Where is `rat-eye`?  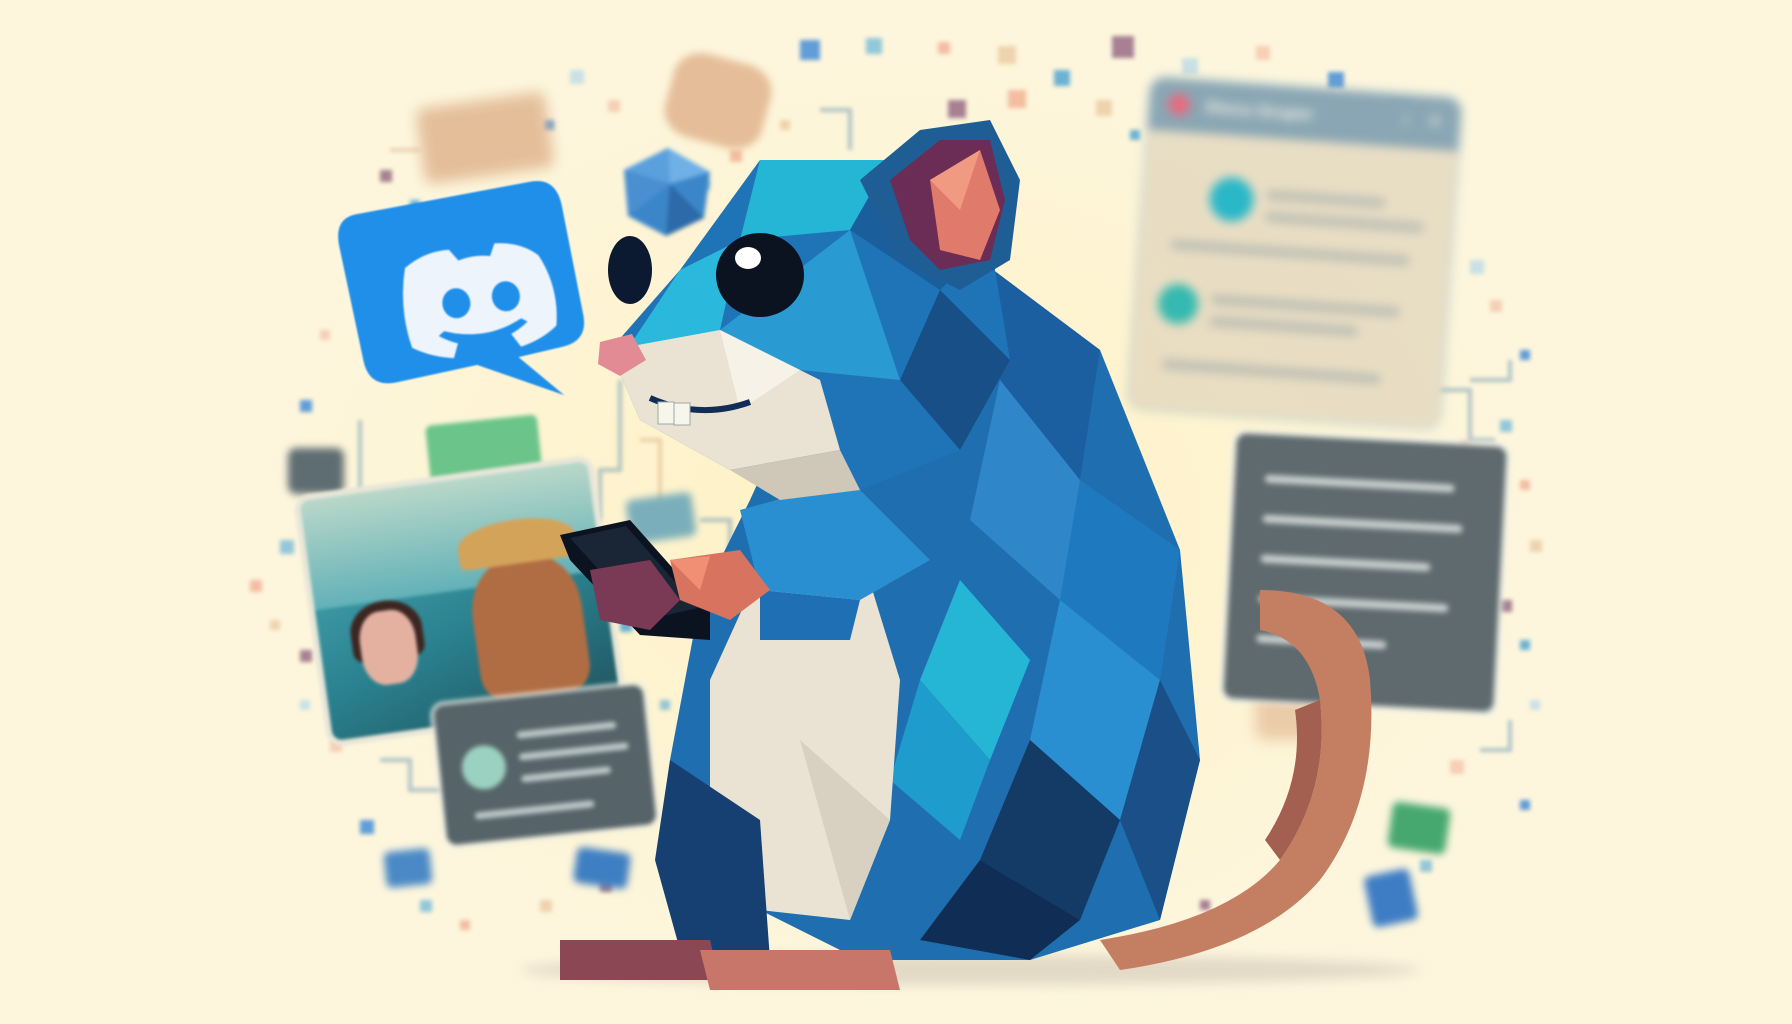 rat-eye is located at coordinates (760, 275).